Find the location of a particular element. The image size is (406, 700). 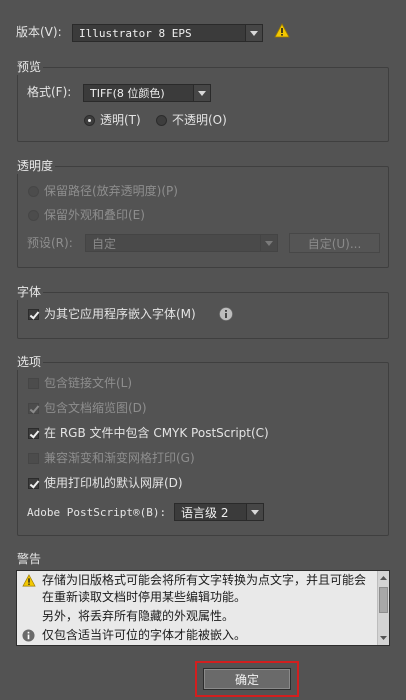

preserve-appearance-label: 保留外观和叠印(E) is located at coordinates (94, 215).